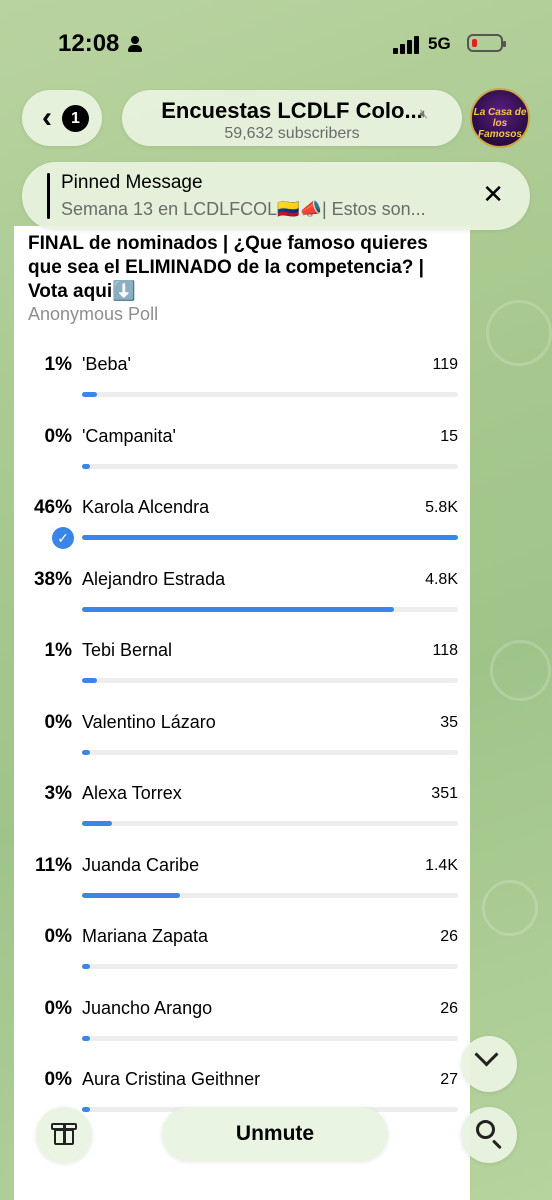 This screenshot has width=552, height=1200. I want to click on poll-option: 0% Valentino Lázaro 35, so click(242, 747).